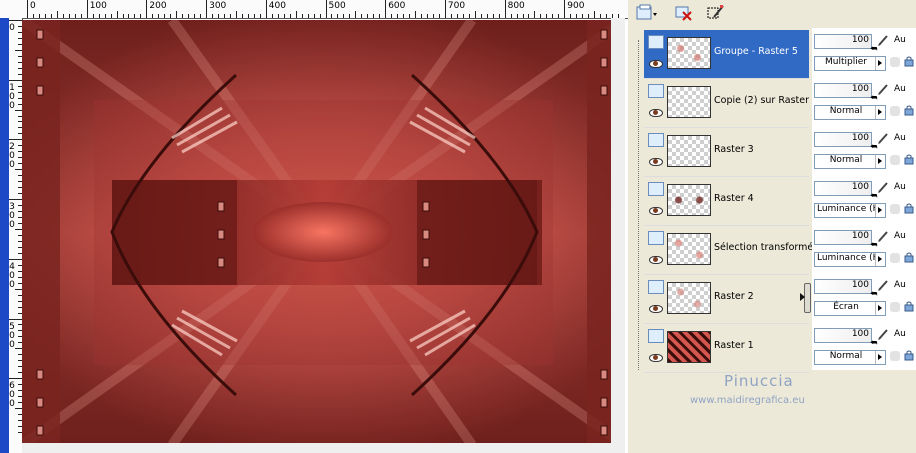 Image resolution: width=916 pixels, height=453 pixels. Describe the element at coordinates (864, 103) in the screenshot. I see `layer-property-row: 100 ⮪ Au Normal` at that location.